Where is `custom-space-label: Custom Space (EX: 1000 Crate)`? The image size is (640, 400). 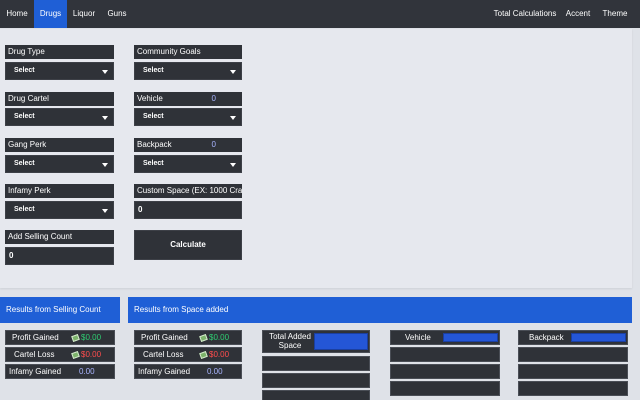
custom-space-label: Custom Space (EX: 1000 Crate) is located at coordinates (188, 191).